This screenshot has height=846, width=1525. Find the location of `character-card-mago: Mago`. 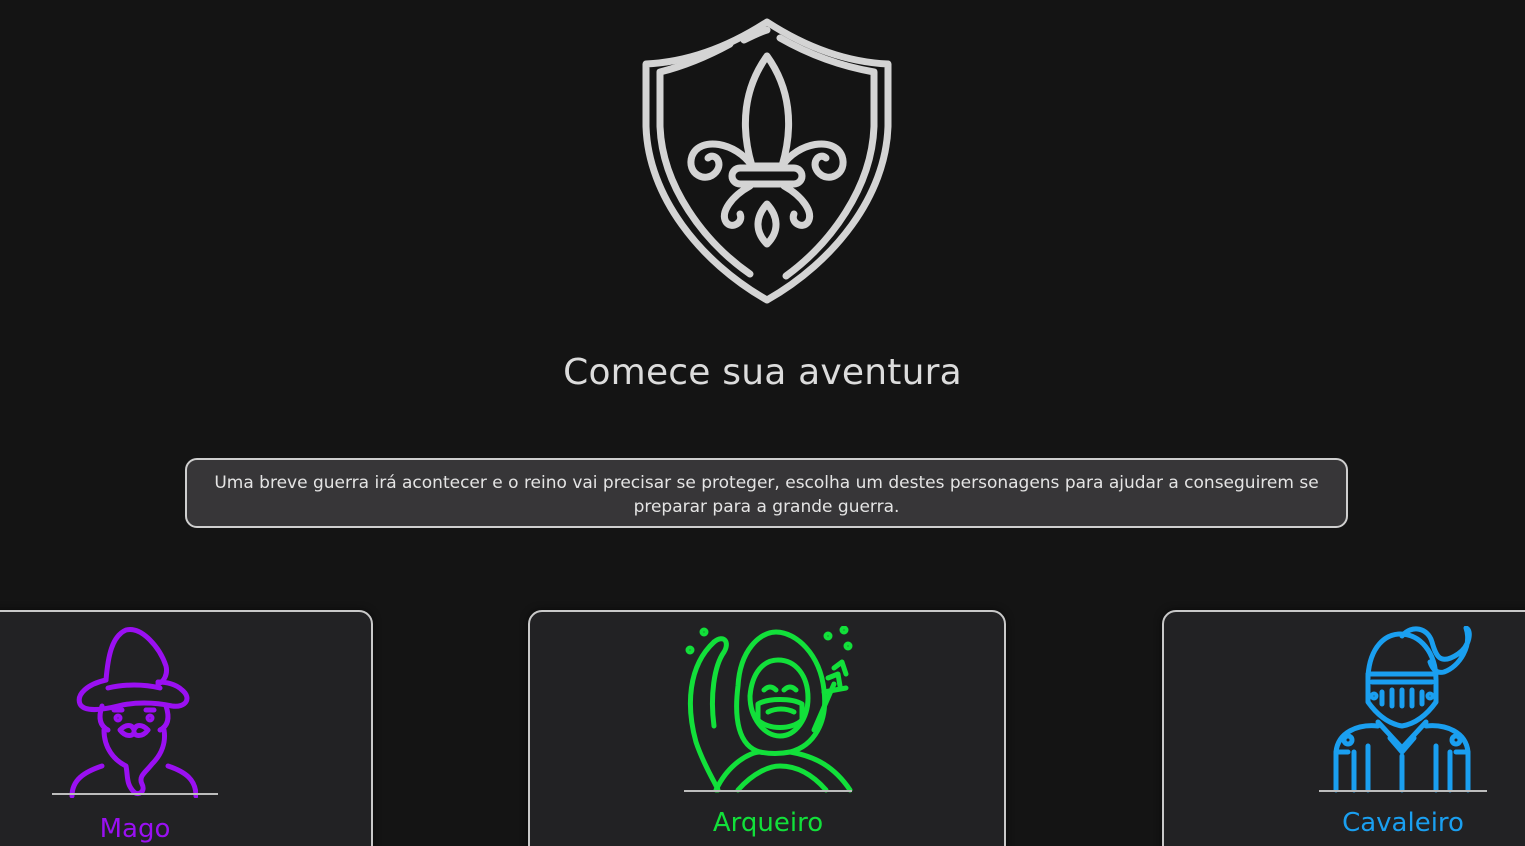

character-card-mago: Mago is located at coordinates (186, 728).